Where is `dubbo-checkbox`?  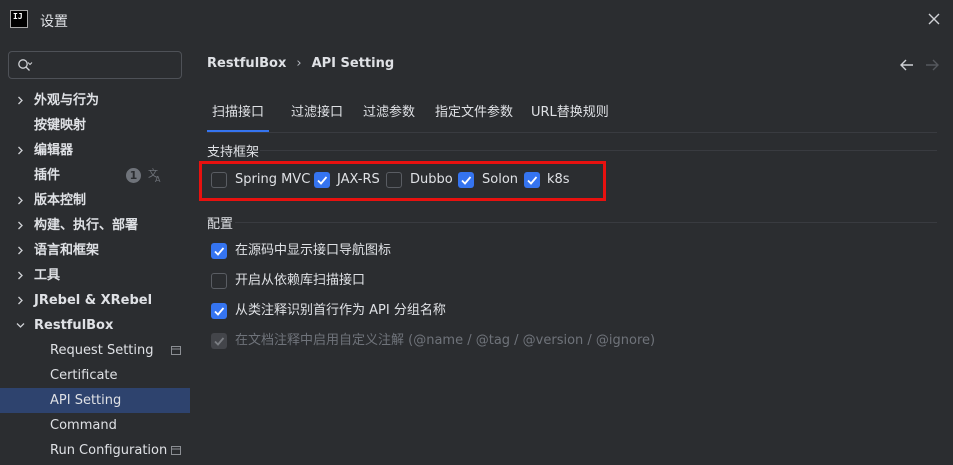
dubbo-checkbox is located at coordinates (394, 180).